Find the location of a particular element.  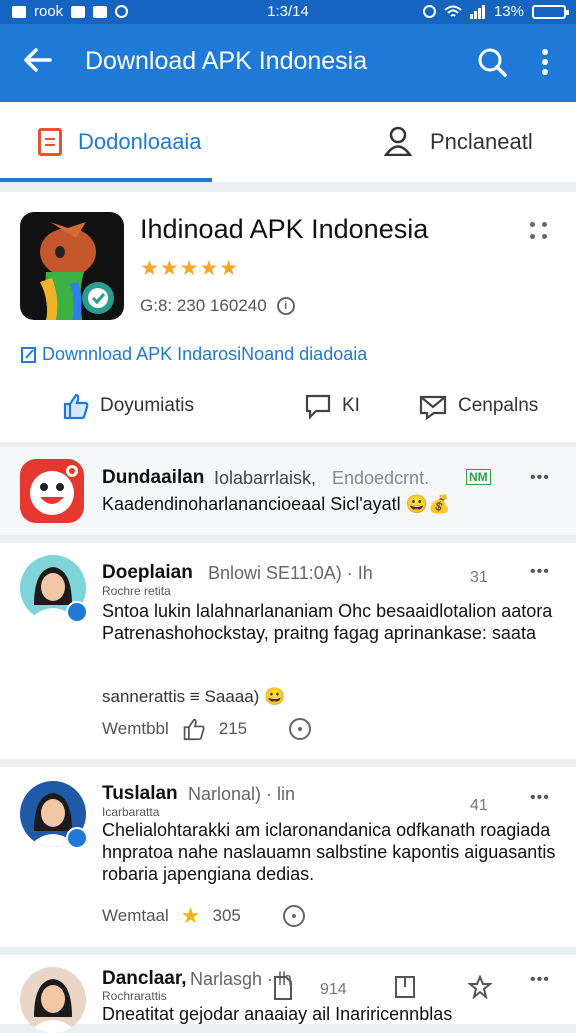

app-title: Ihdinoad APK Indonesia is located at coordinates (284, 229).